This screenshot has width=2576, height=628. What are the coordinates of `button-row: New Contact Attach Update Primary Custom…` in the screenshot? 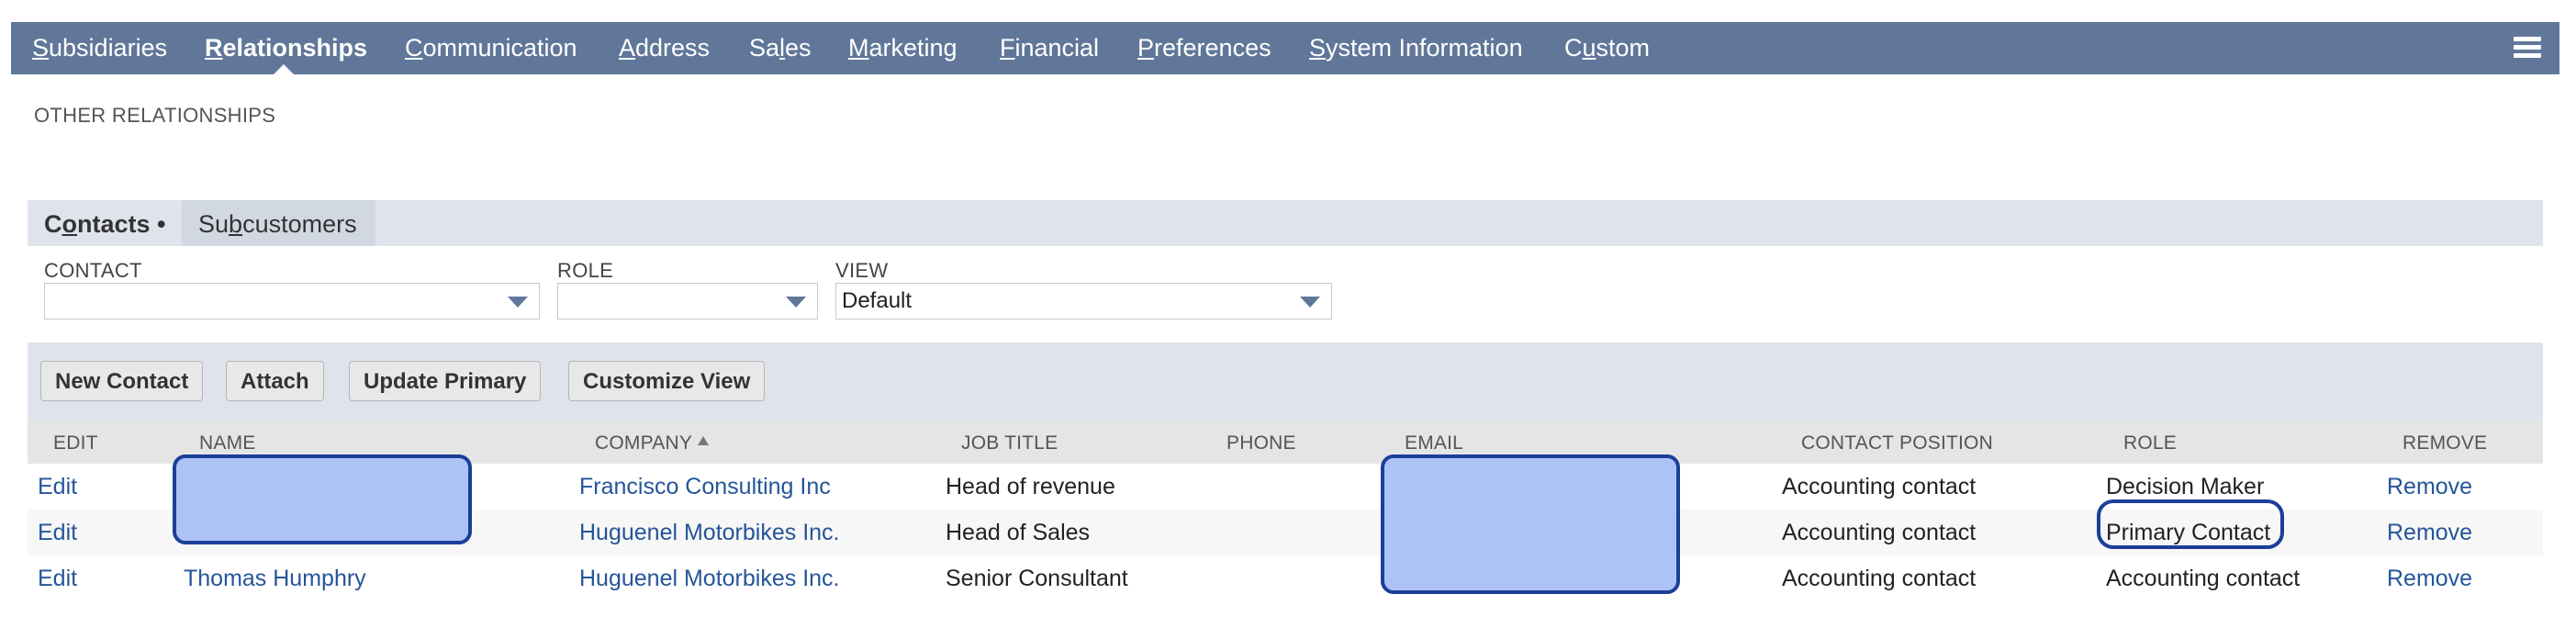 It's located at (1285, 381).